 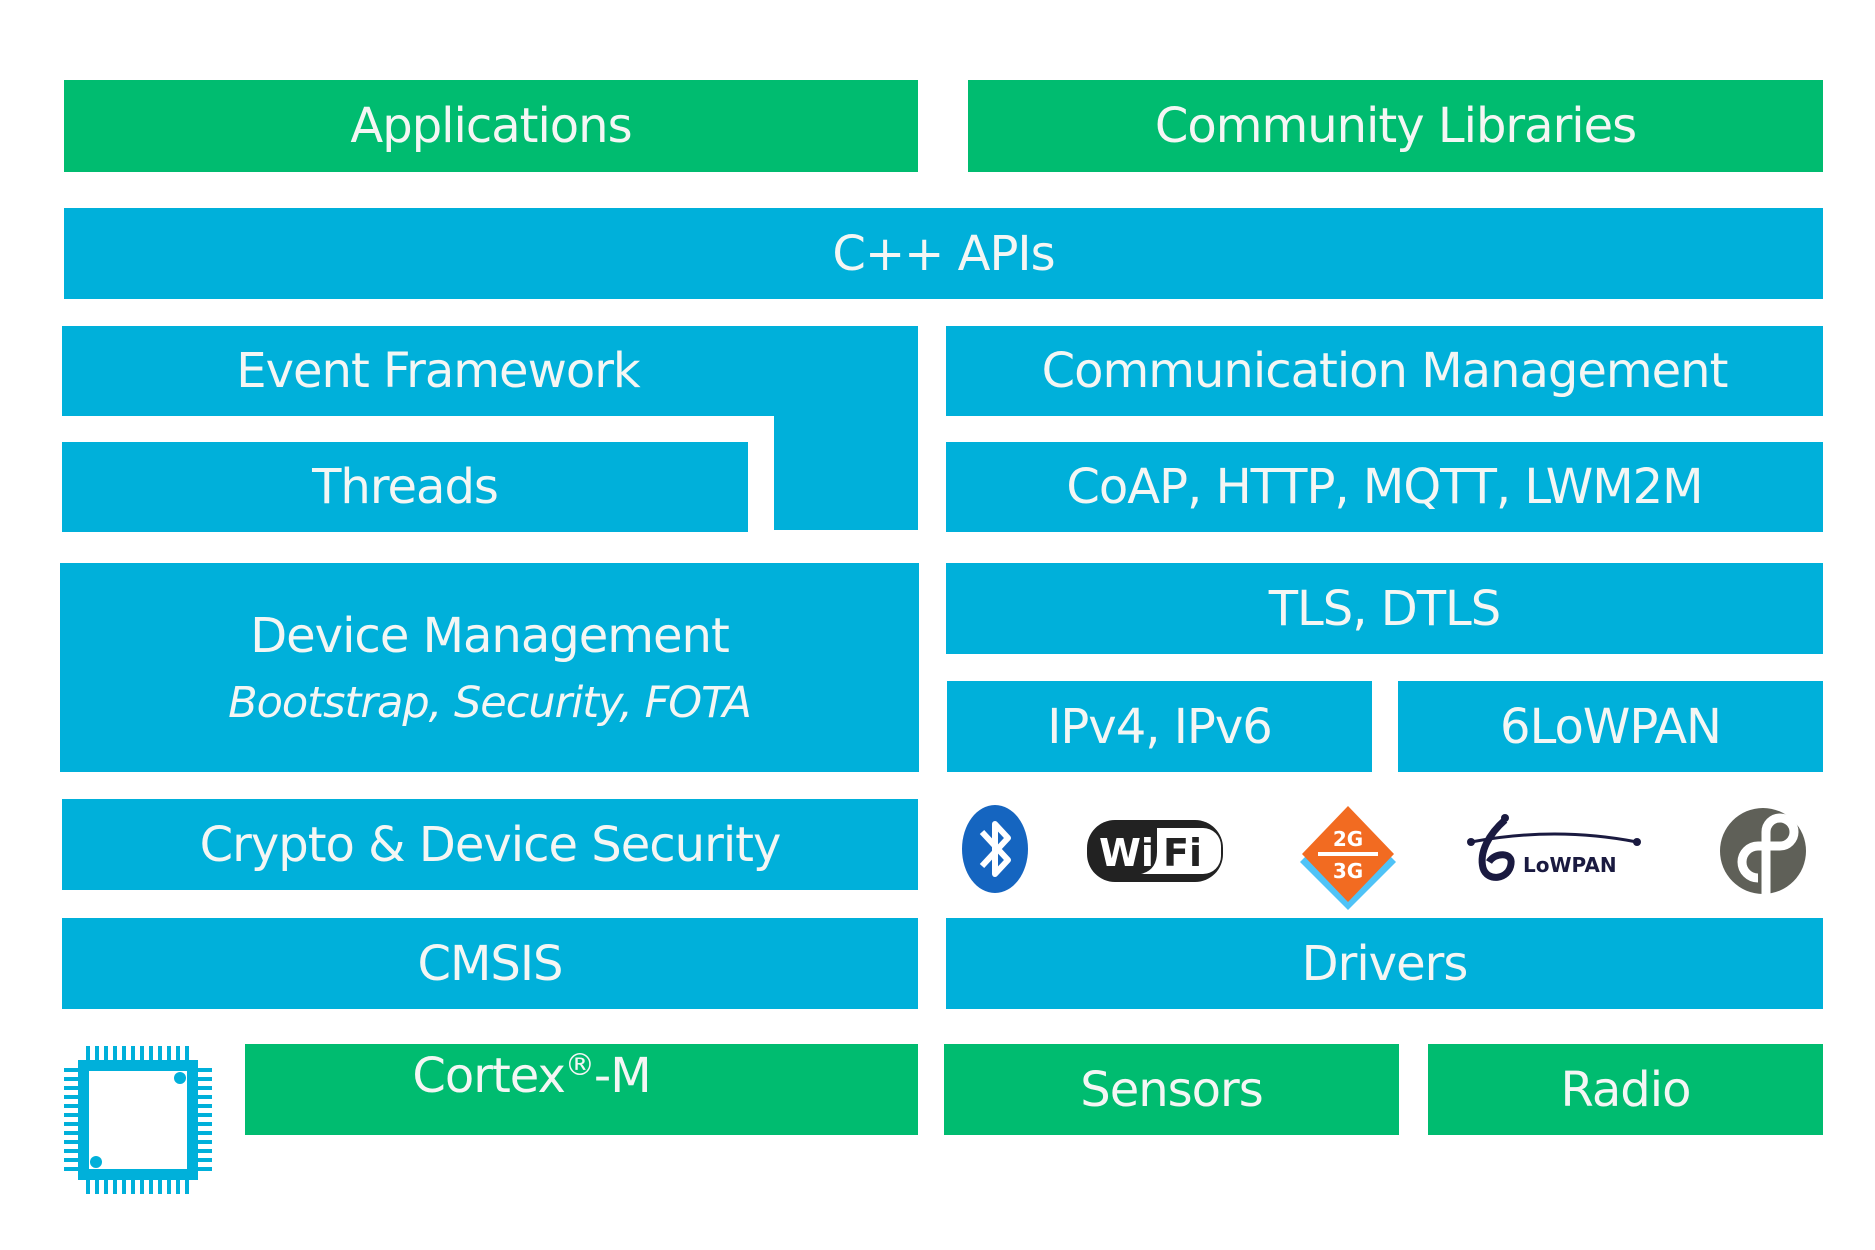 I want to click on drivers-layer: Drivers, so click(x=1384, y=963).